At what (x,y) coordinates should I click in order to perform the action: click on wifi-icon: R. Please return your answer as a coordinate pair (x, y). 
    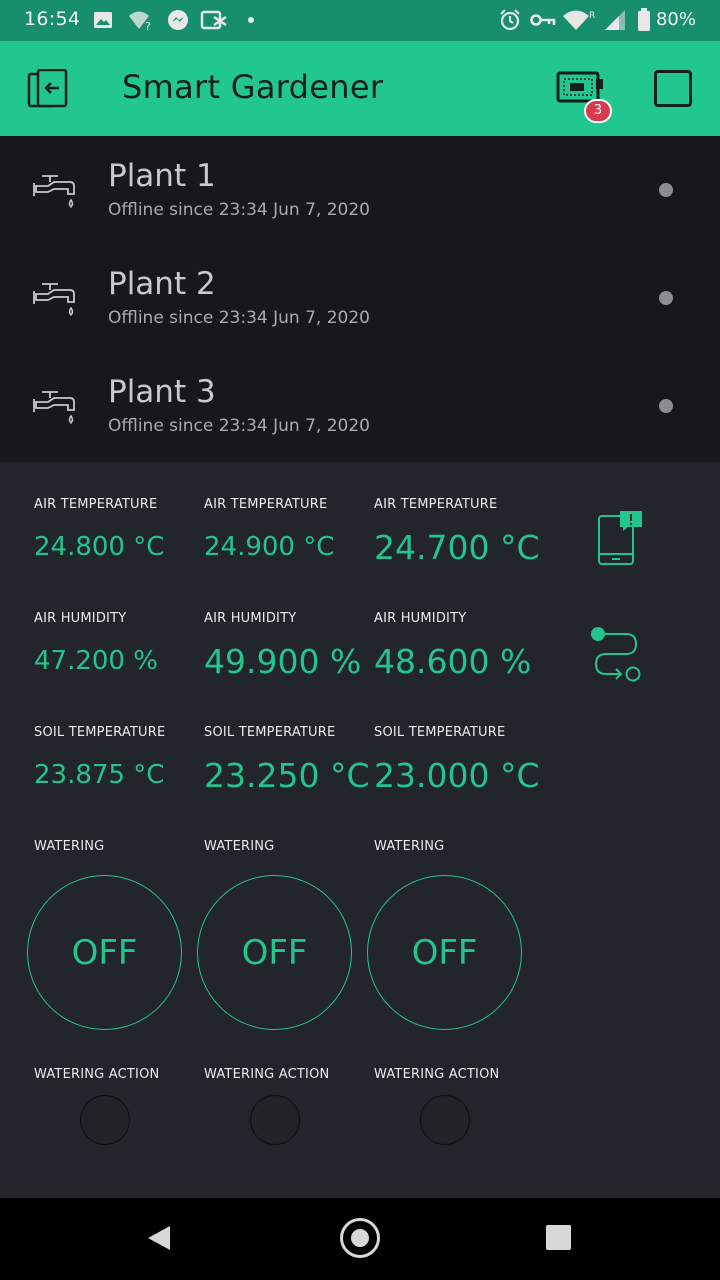
    Looking at the image, I should click on (579, 20).